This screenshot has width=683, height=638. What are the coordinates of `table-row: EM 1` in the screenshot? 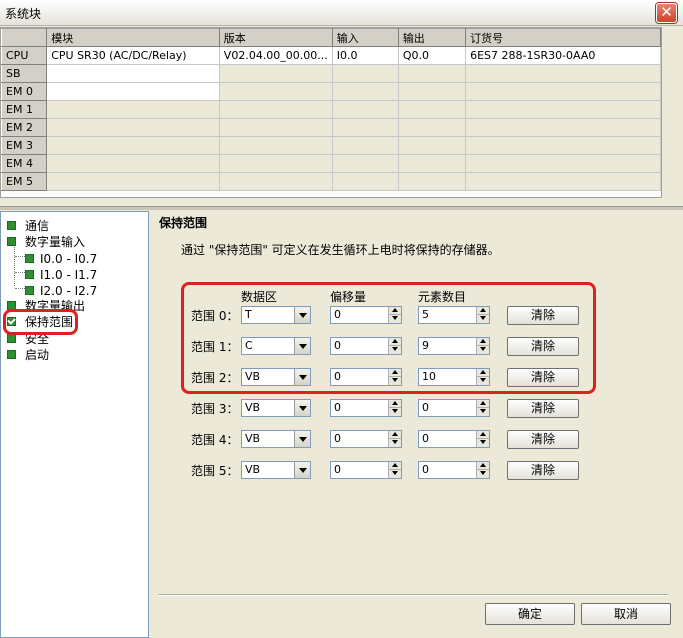 It's located at (331, 109).